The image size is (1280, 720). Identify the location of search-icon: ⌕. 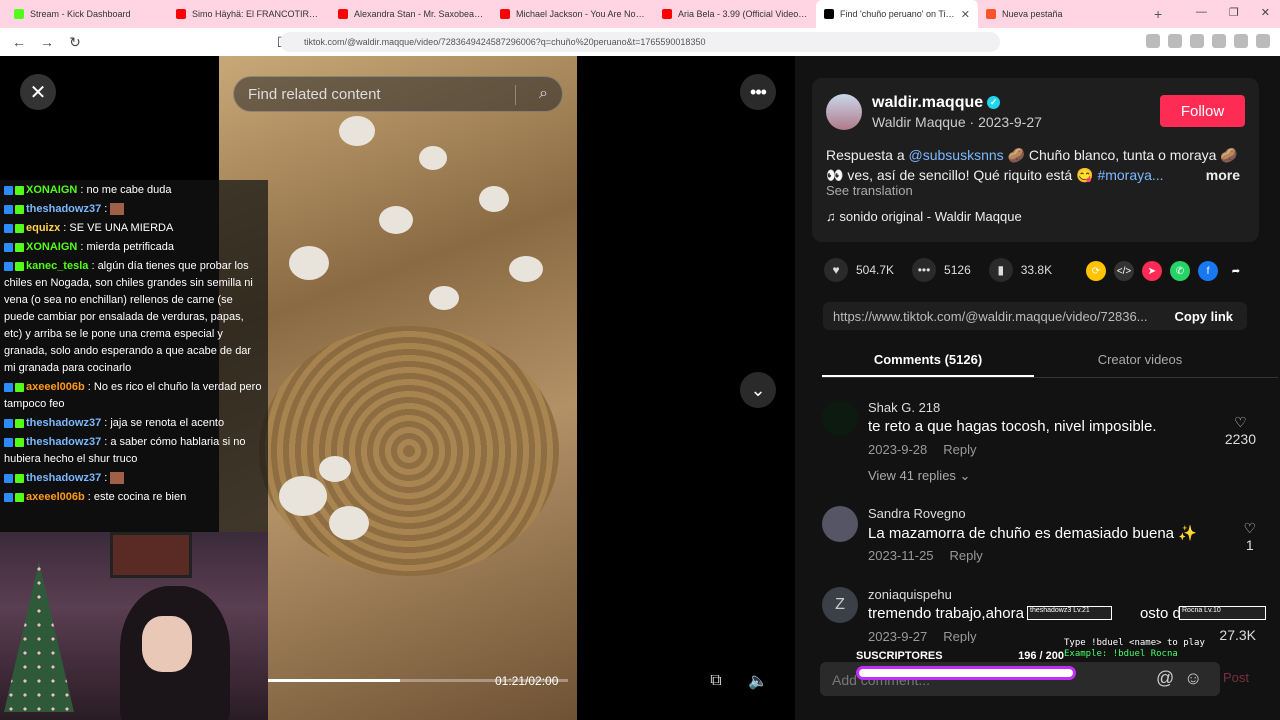
(543, 94).